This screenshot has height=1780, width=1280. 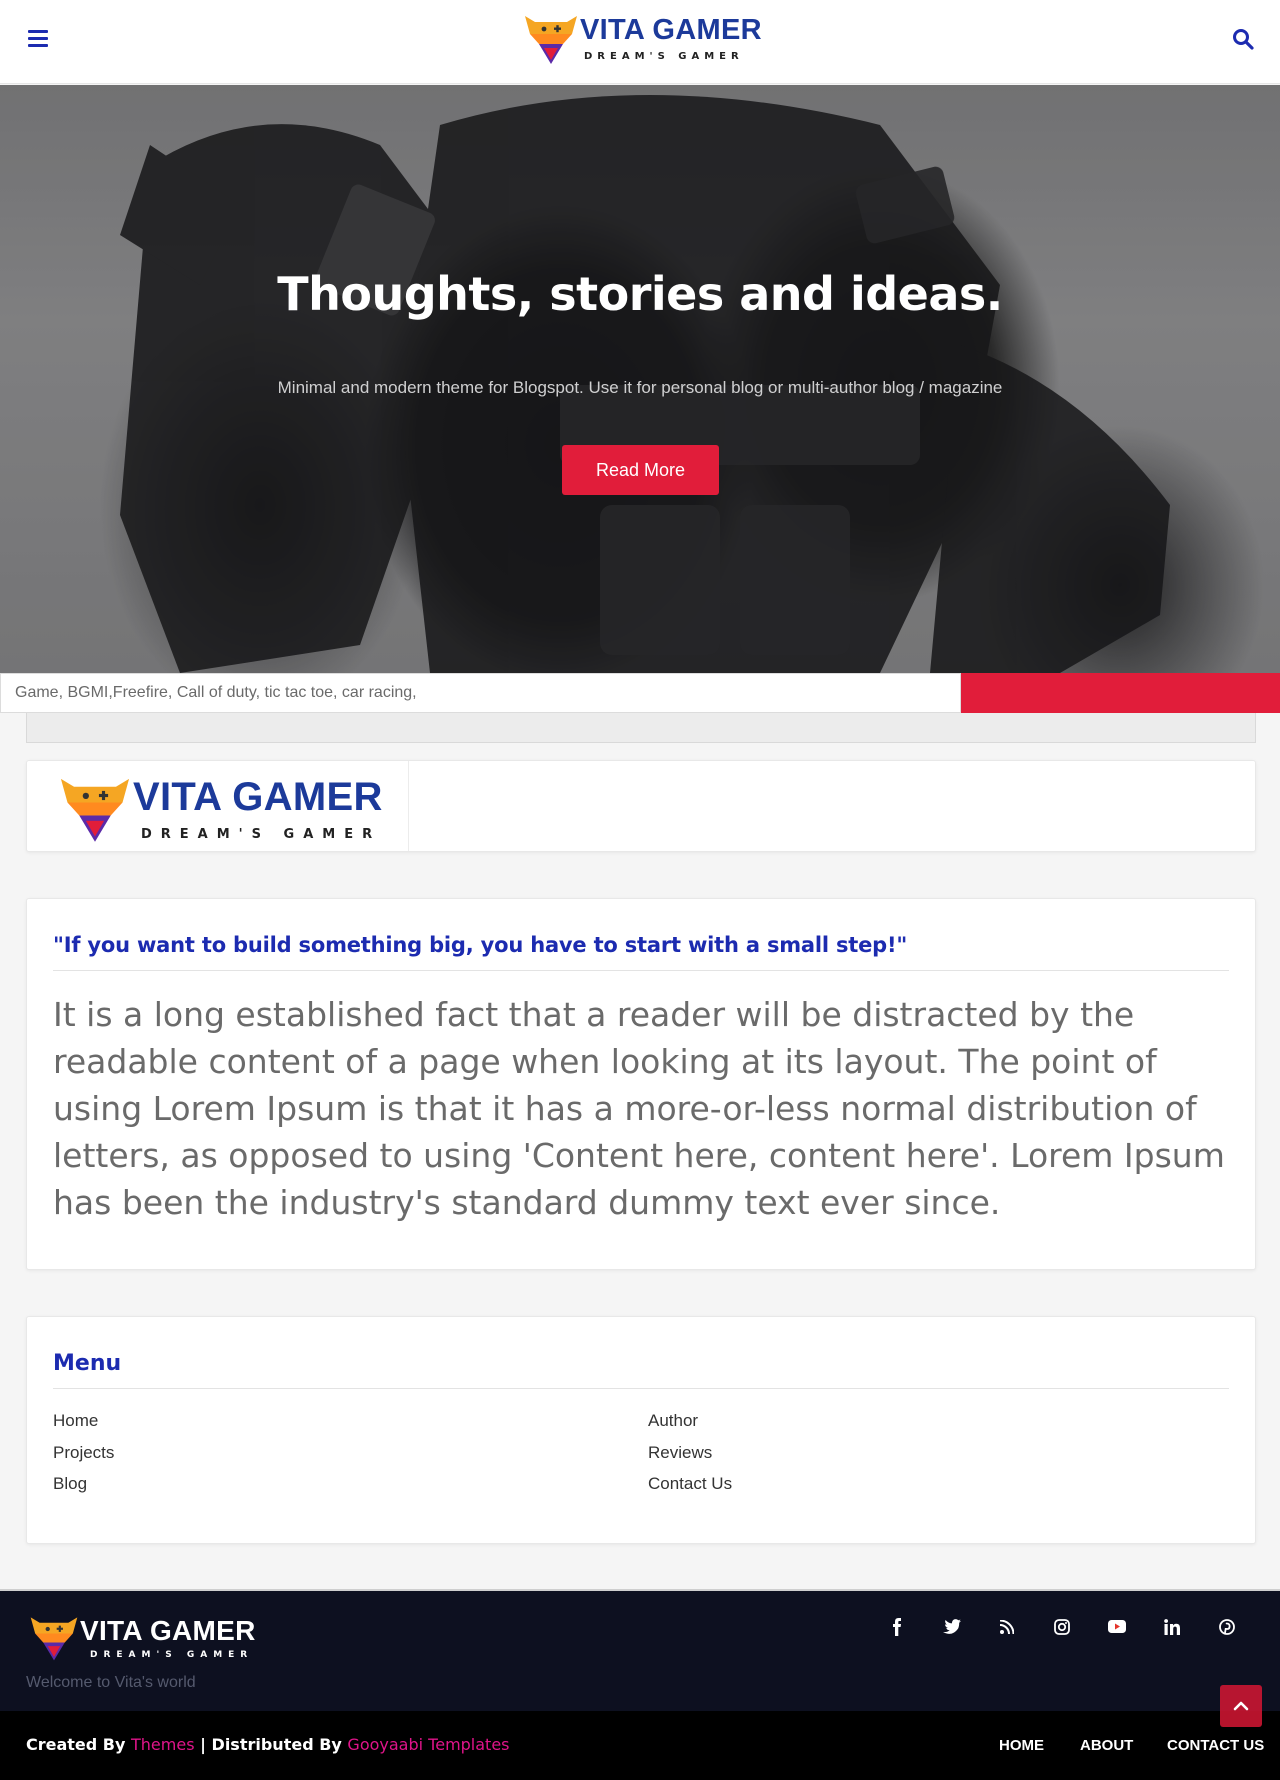 What do you see at coordinates (1021, 1745) in the screenshot?
I see `footer-nav-home: HOME` at bounding box center [1021, 1745].